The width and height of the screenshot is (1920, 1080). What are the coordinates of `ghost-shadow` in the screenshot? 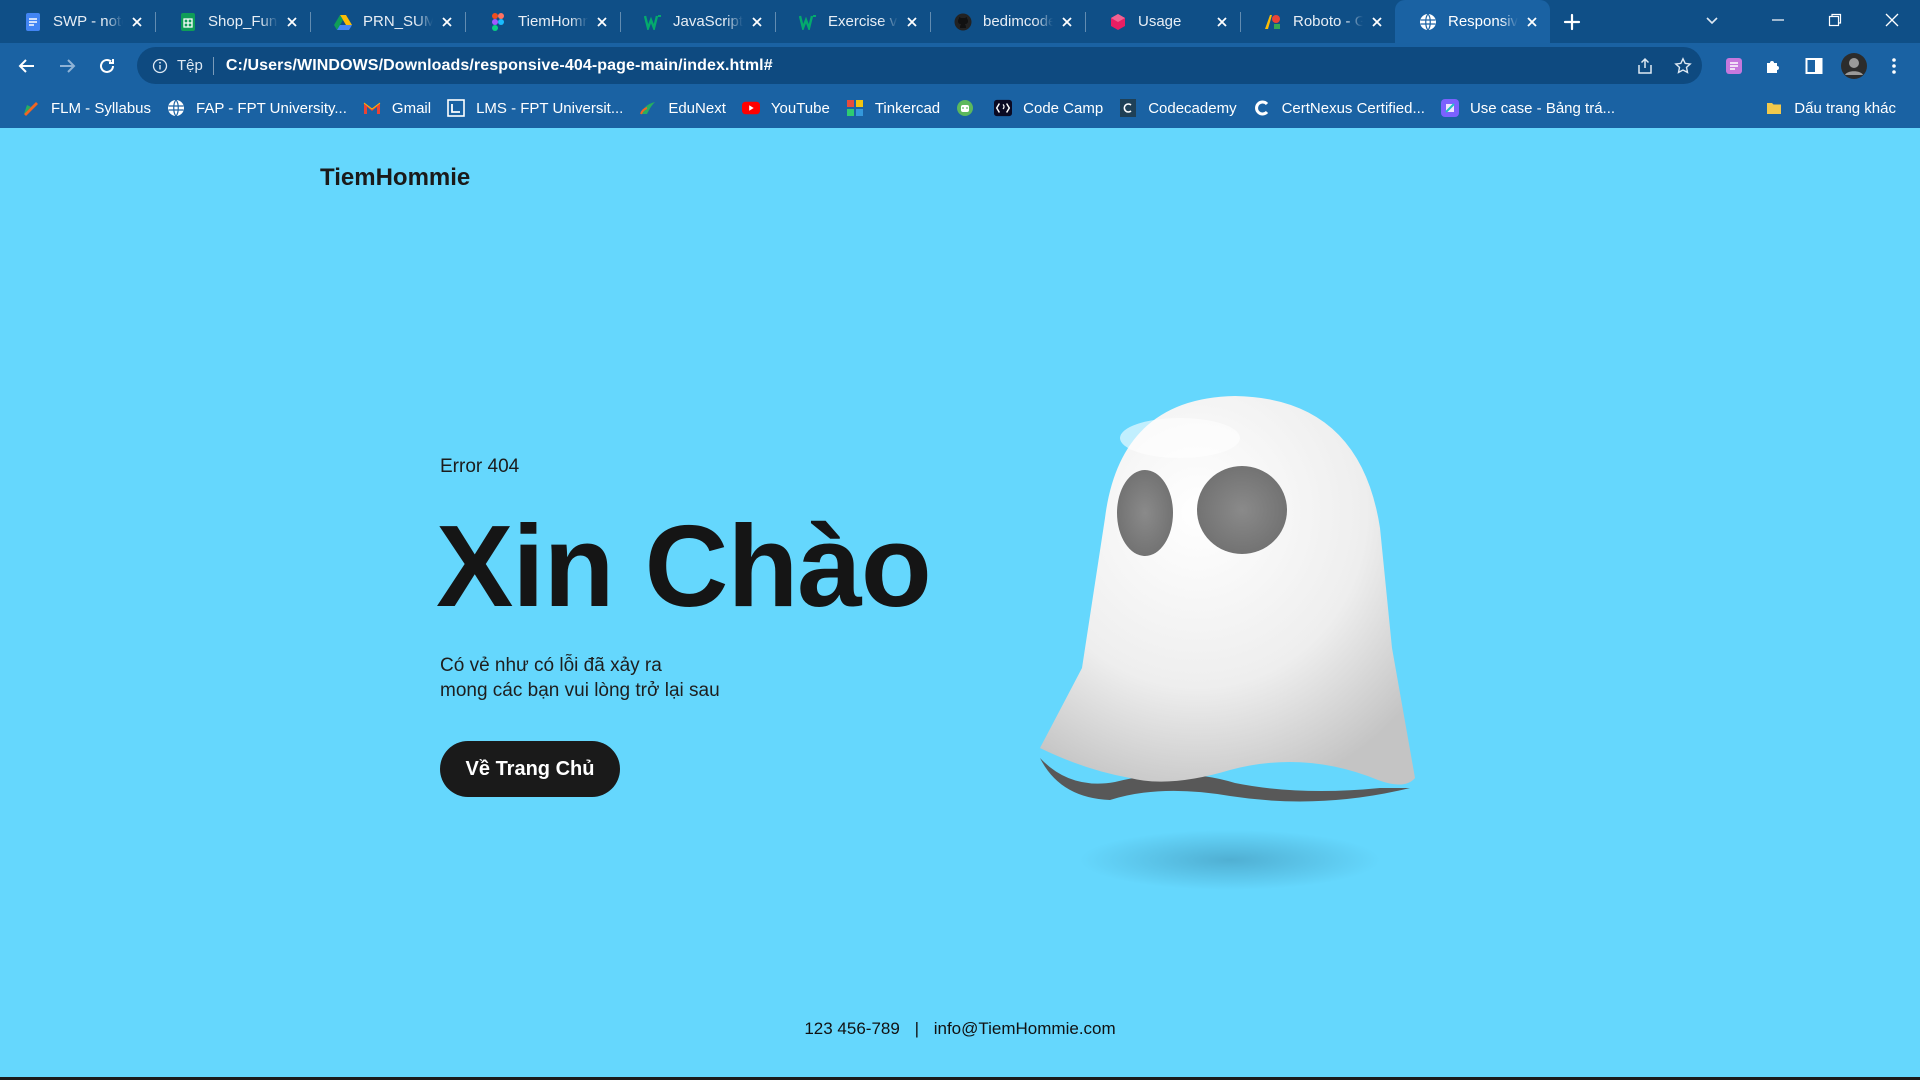 It's located at (1230, 860).